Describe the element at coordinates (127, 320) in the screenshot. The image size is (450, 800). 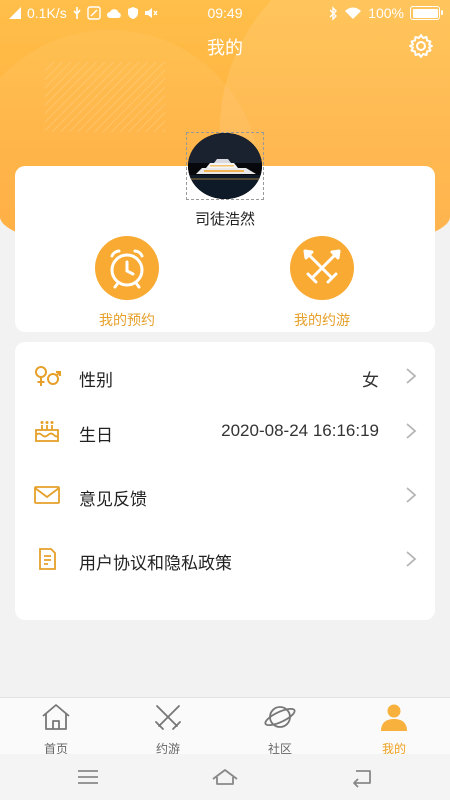
I see `my-reservations-label: 我的预约` at that location.